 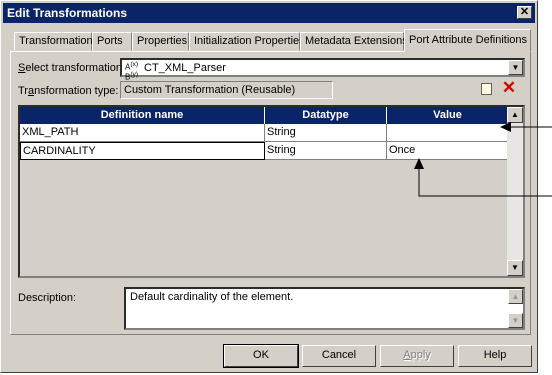 I want to click on tab-port-attribute-definitions: Port Attribute Definitions, so click(x=467, y=40).